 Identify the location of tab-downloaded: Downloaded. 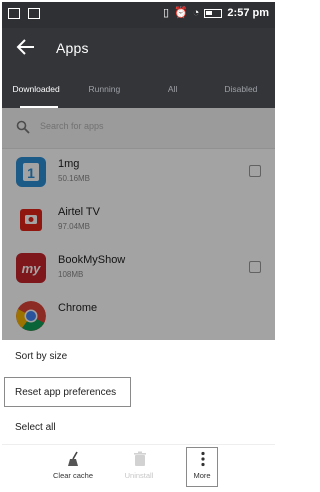
(36, 93).